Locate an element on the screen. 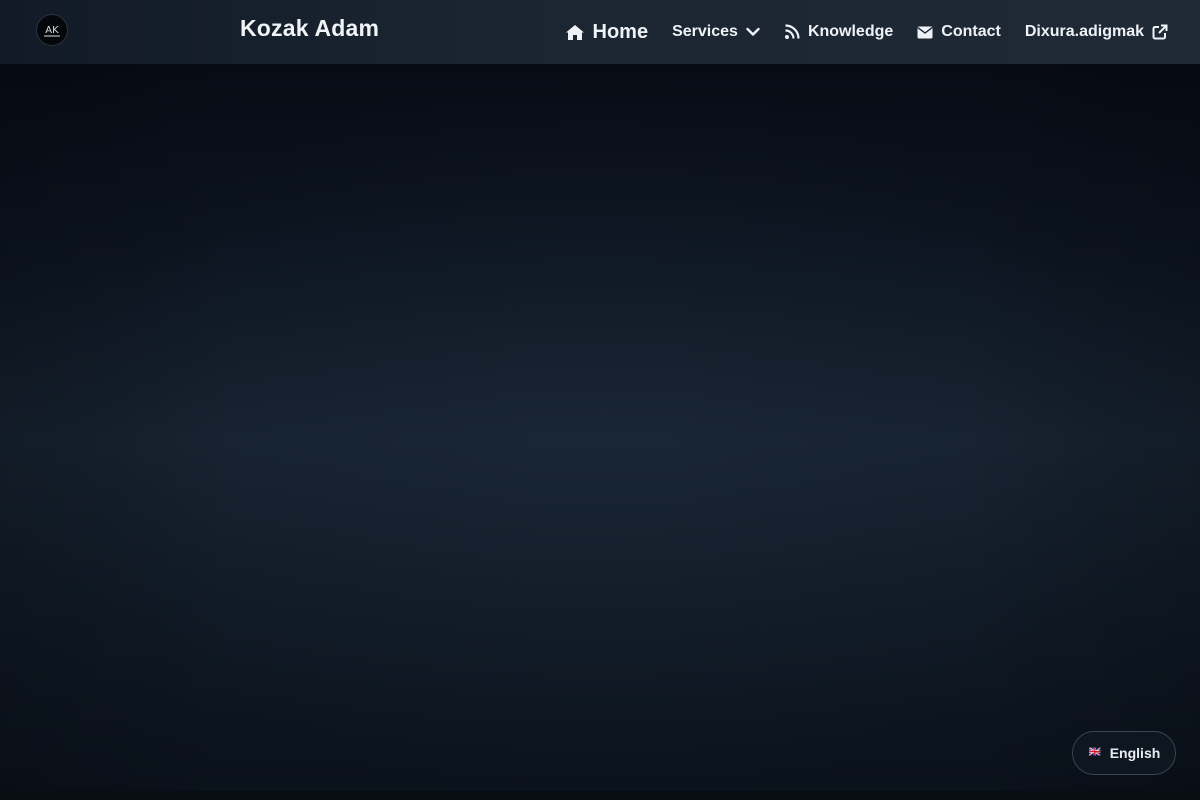 Image resolution: width=1200 pixels, height=800 pixels. bottom-strip is located at coordinates (600, 795).